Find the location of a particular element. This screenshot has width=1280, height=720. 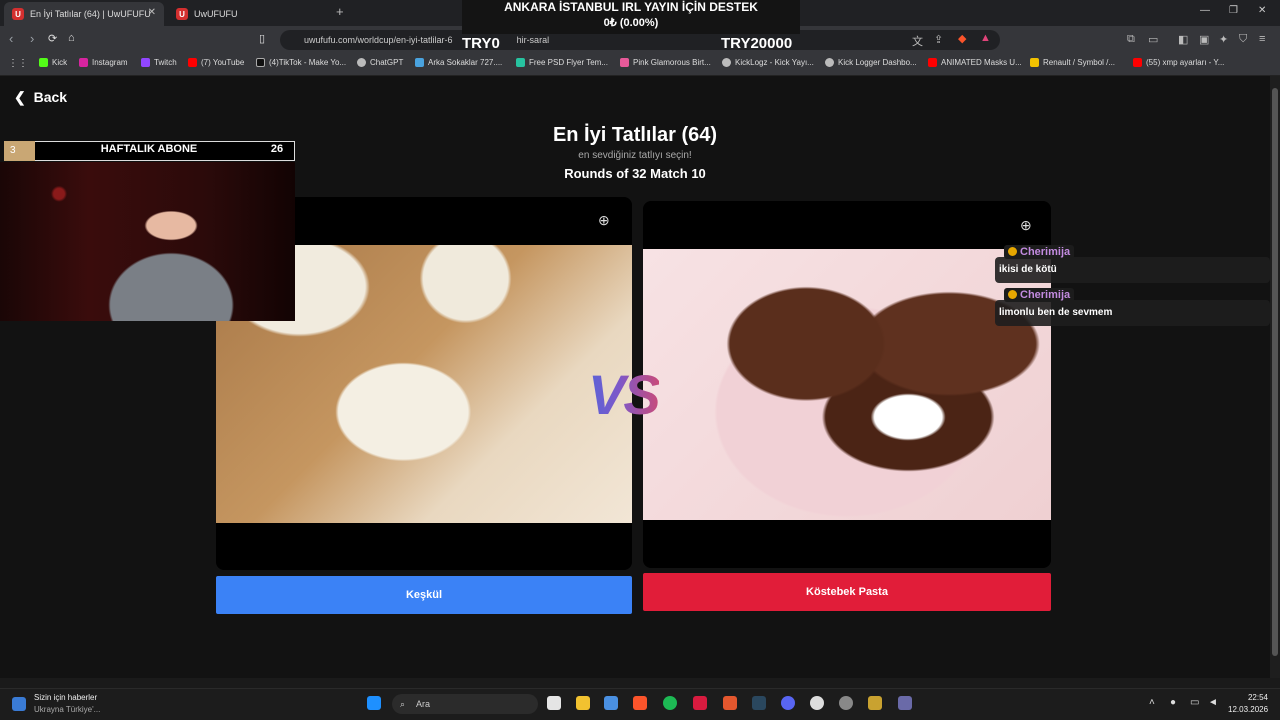

vpn-icon: ⛉ is located at coordinates (1243, 39).